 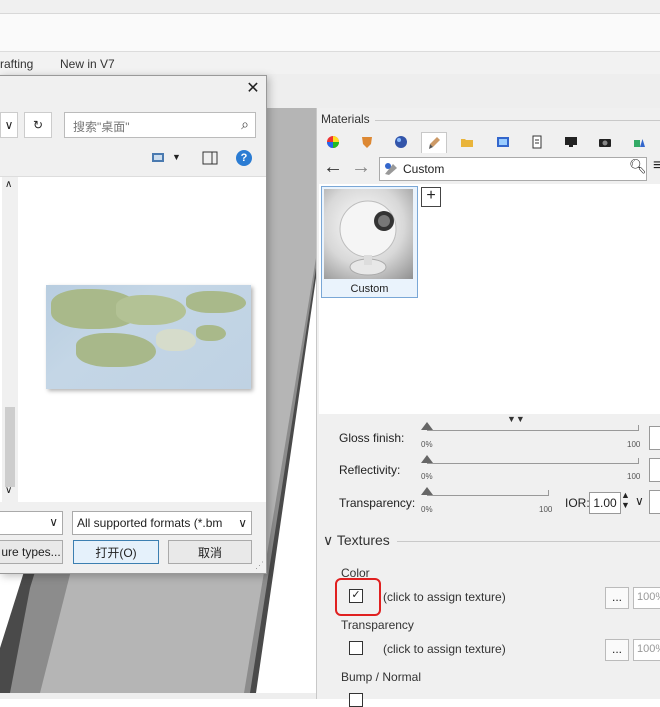 I want to click on image-map-icon, so click(x=503, y=142).